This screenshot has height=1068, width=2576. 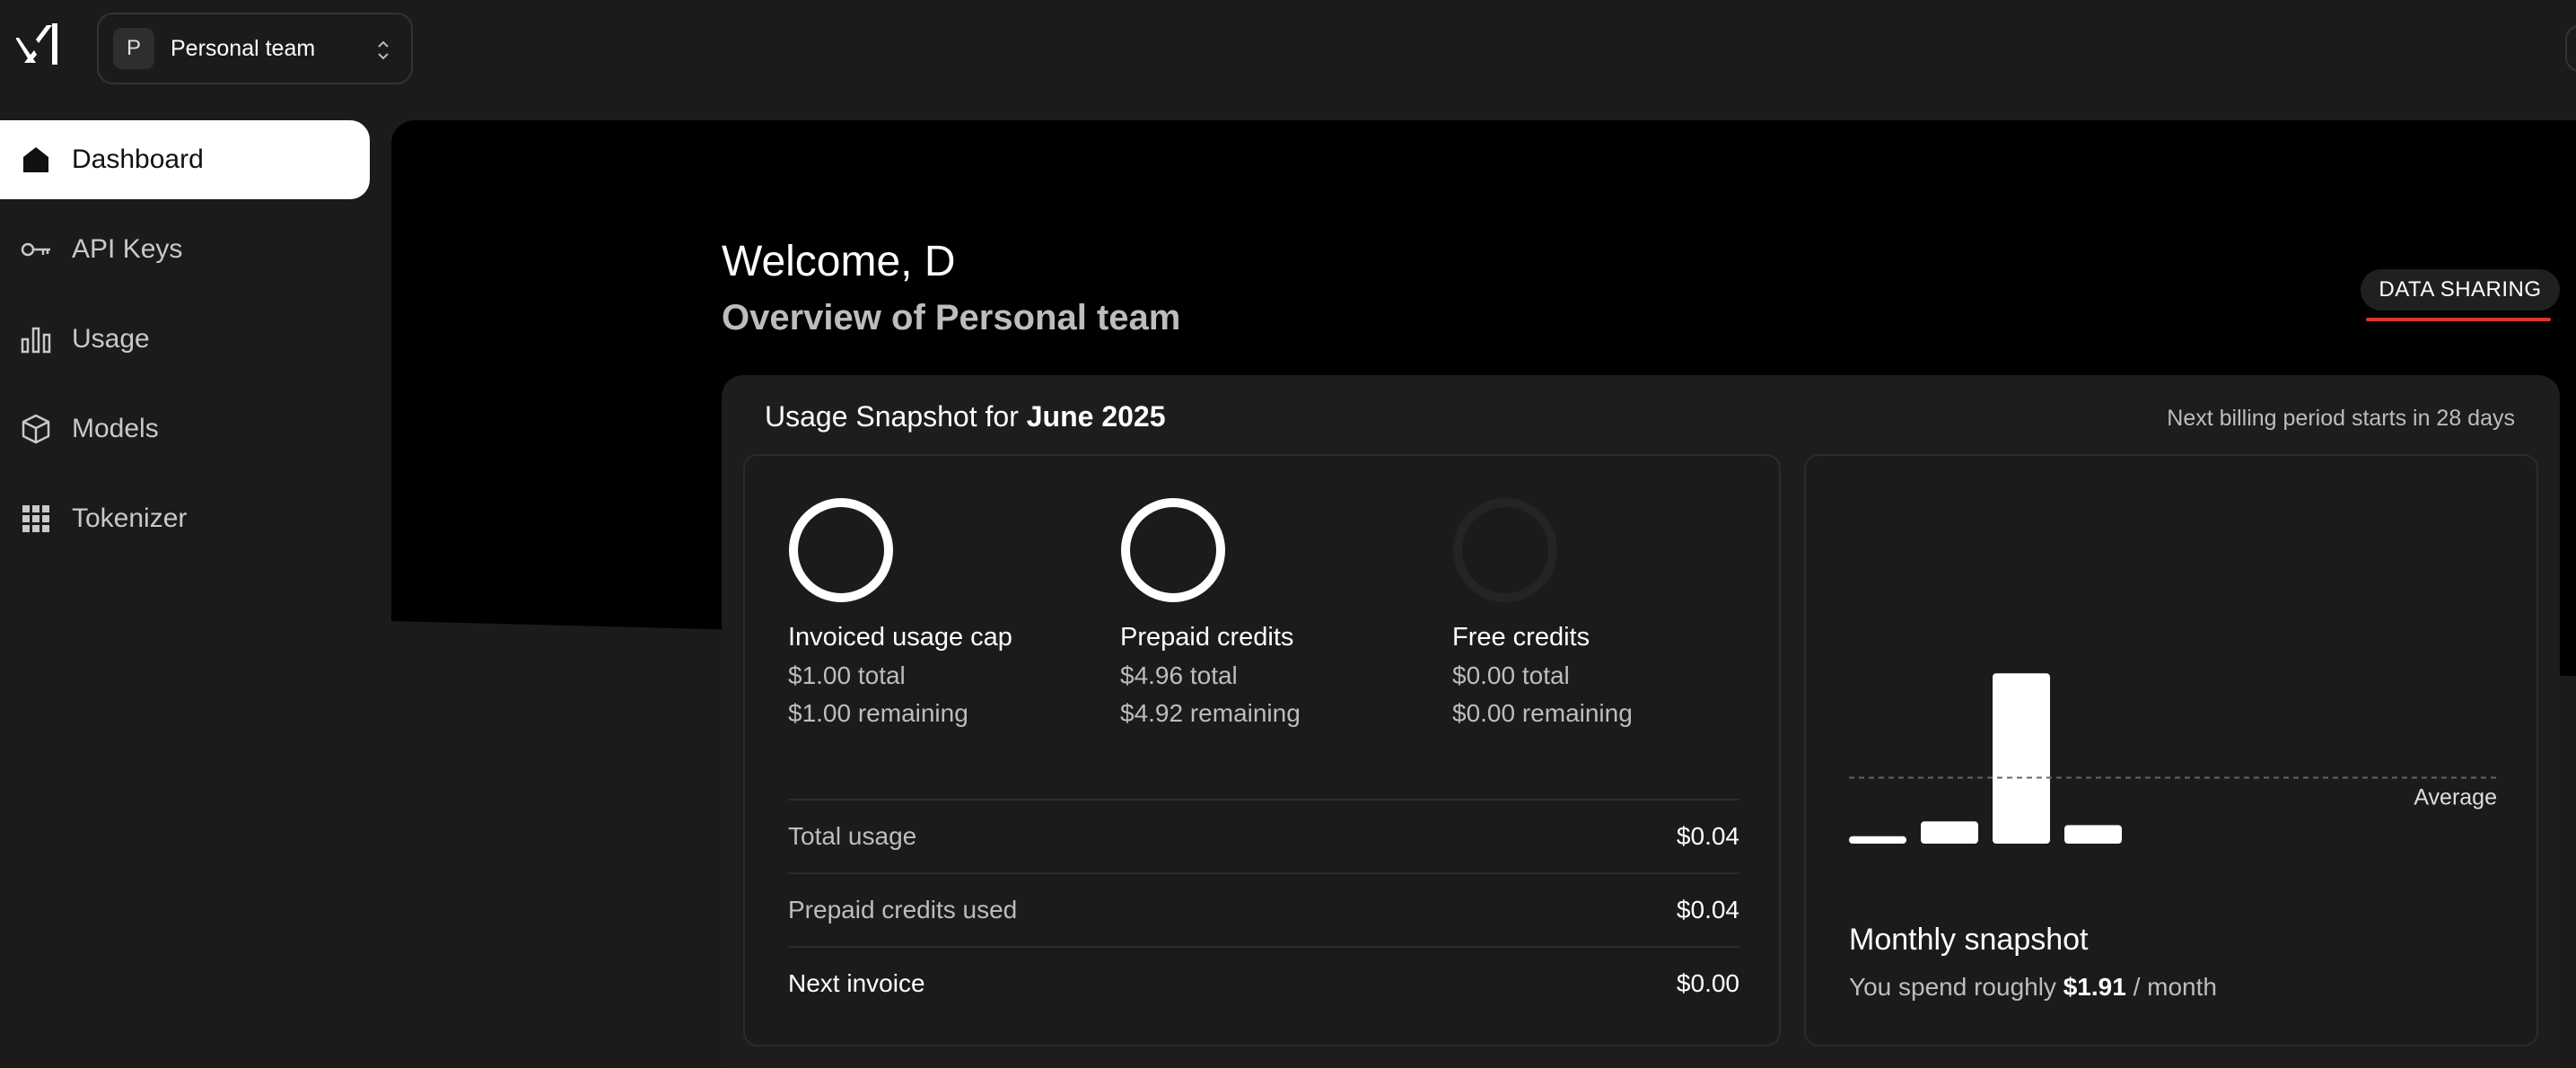 I want to click on monthly-spend-amount: $1.91, so click(x=2094, y=987).